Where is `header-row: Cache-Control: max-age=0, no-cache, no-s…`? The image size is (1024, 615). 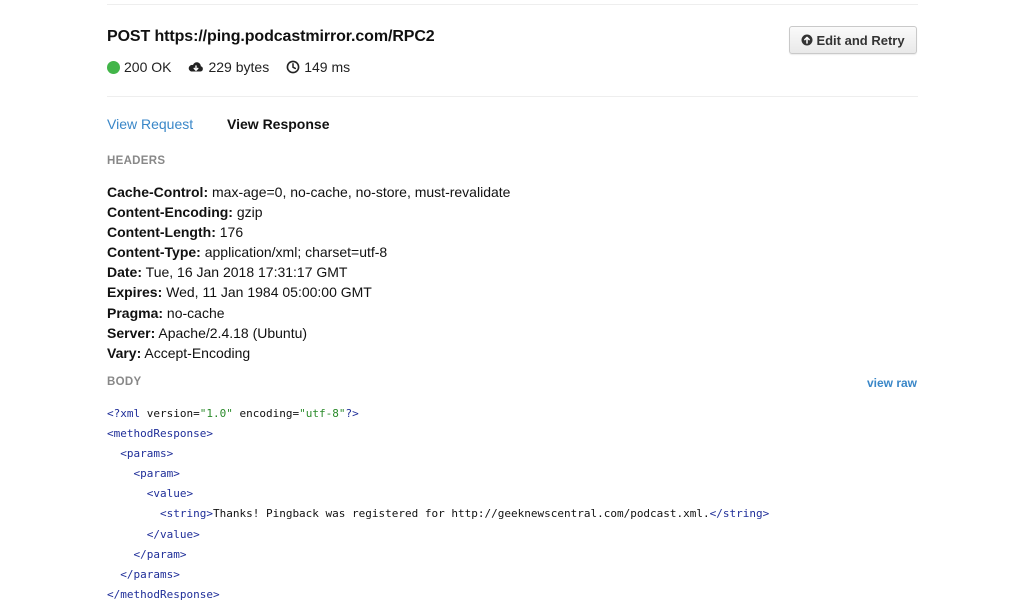
header-row: Cache-Control: max-age=0, no-cache, no-s… is located at coordinates (308, 192).